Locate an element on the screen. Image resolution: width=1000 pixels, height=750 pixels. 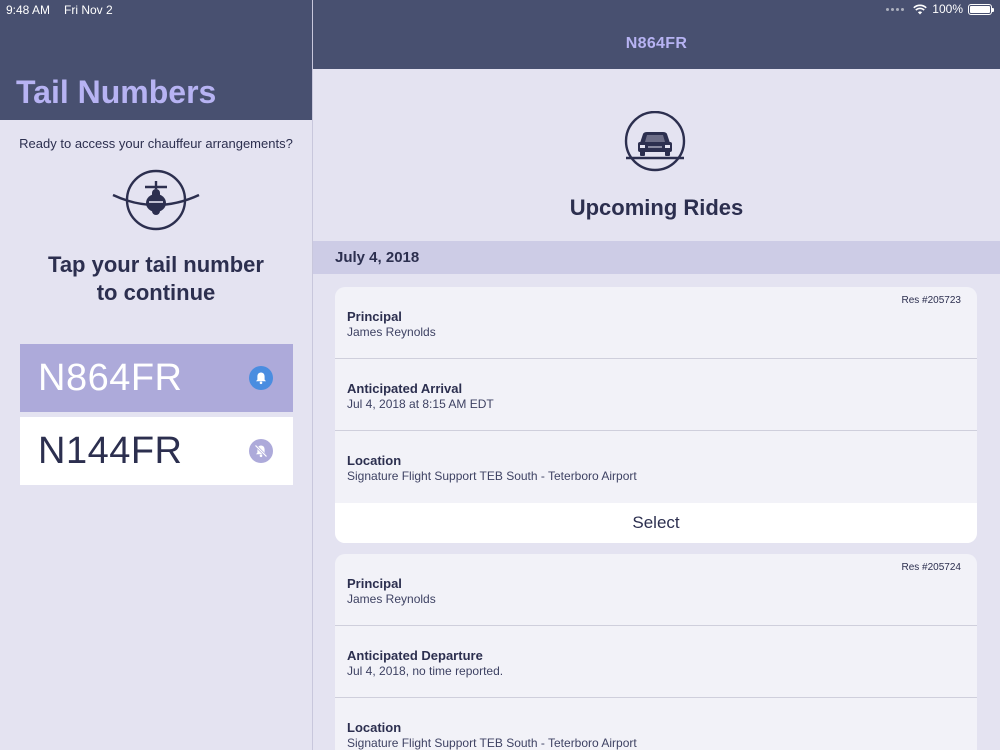
tap-instruction-line2: to continue is located at coordinates (156, 292).